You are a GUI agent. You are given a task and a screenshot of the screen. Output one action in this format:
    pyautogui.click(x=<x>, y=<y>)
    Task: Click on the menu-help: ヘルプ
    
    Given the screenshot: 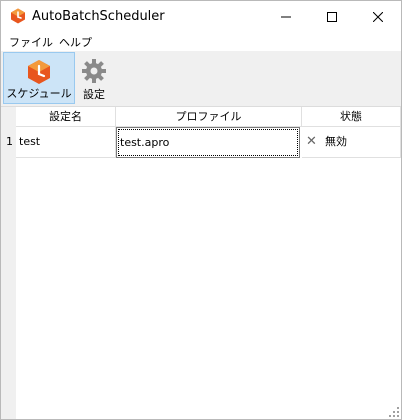 What is the action you would take?
    pyautogui.click(x=75, y=42)
    